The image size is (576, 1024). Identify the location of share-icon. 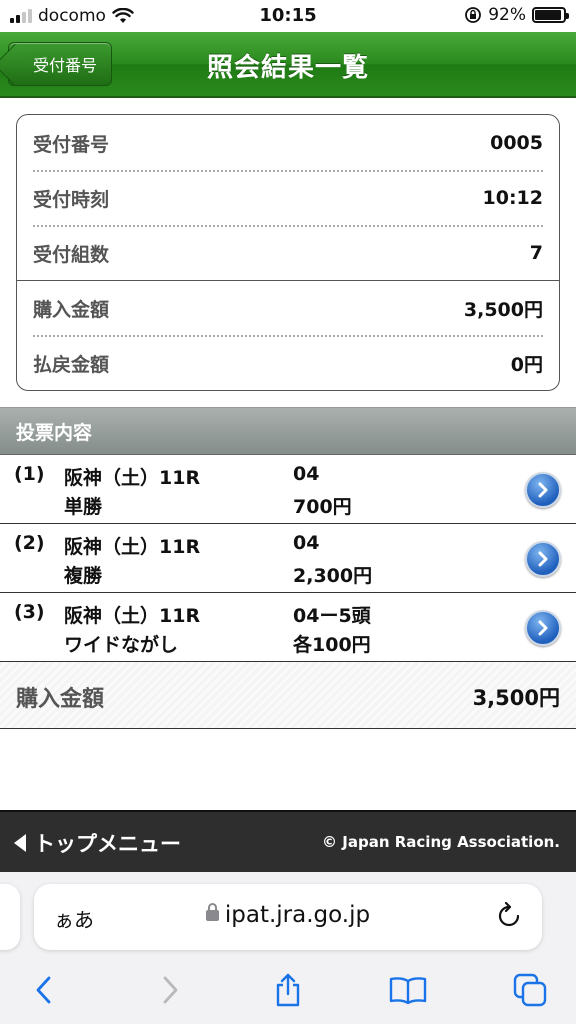
(288, 990).